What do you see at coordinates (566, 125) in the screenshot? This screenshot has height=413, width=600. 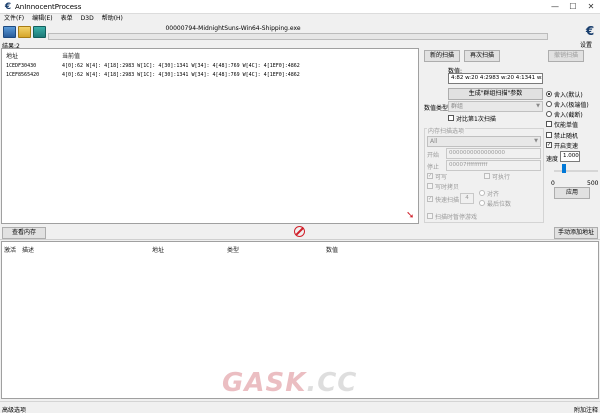 I see `unicode-label: 仅能单值` at bounding box center [566, 125].